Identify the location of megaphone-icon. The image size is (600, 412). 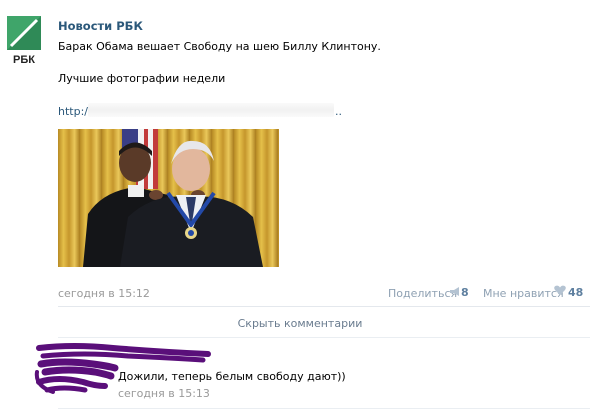
(454, 293).